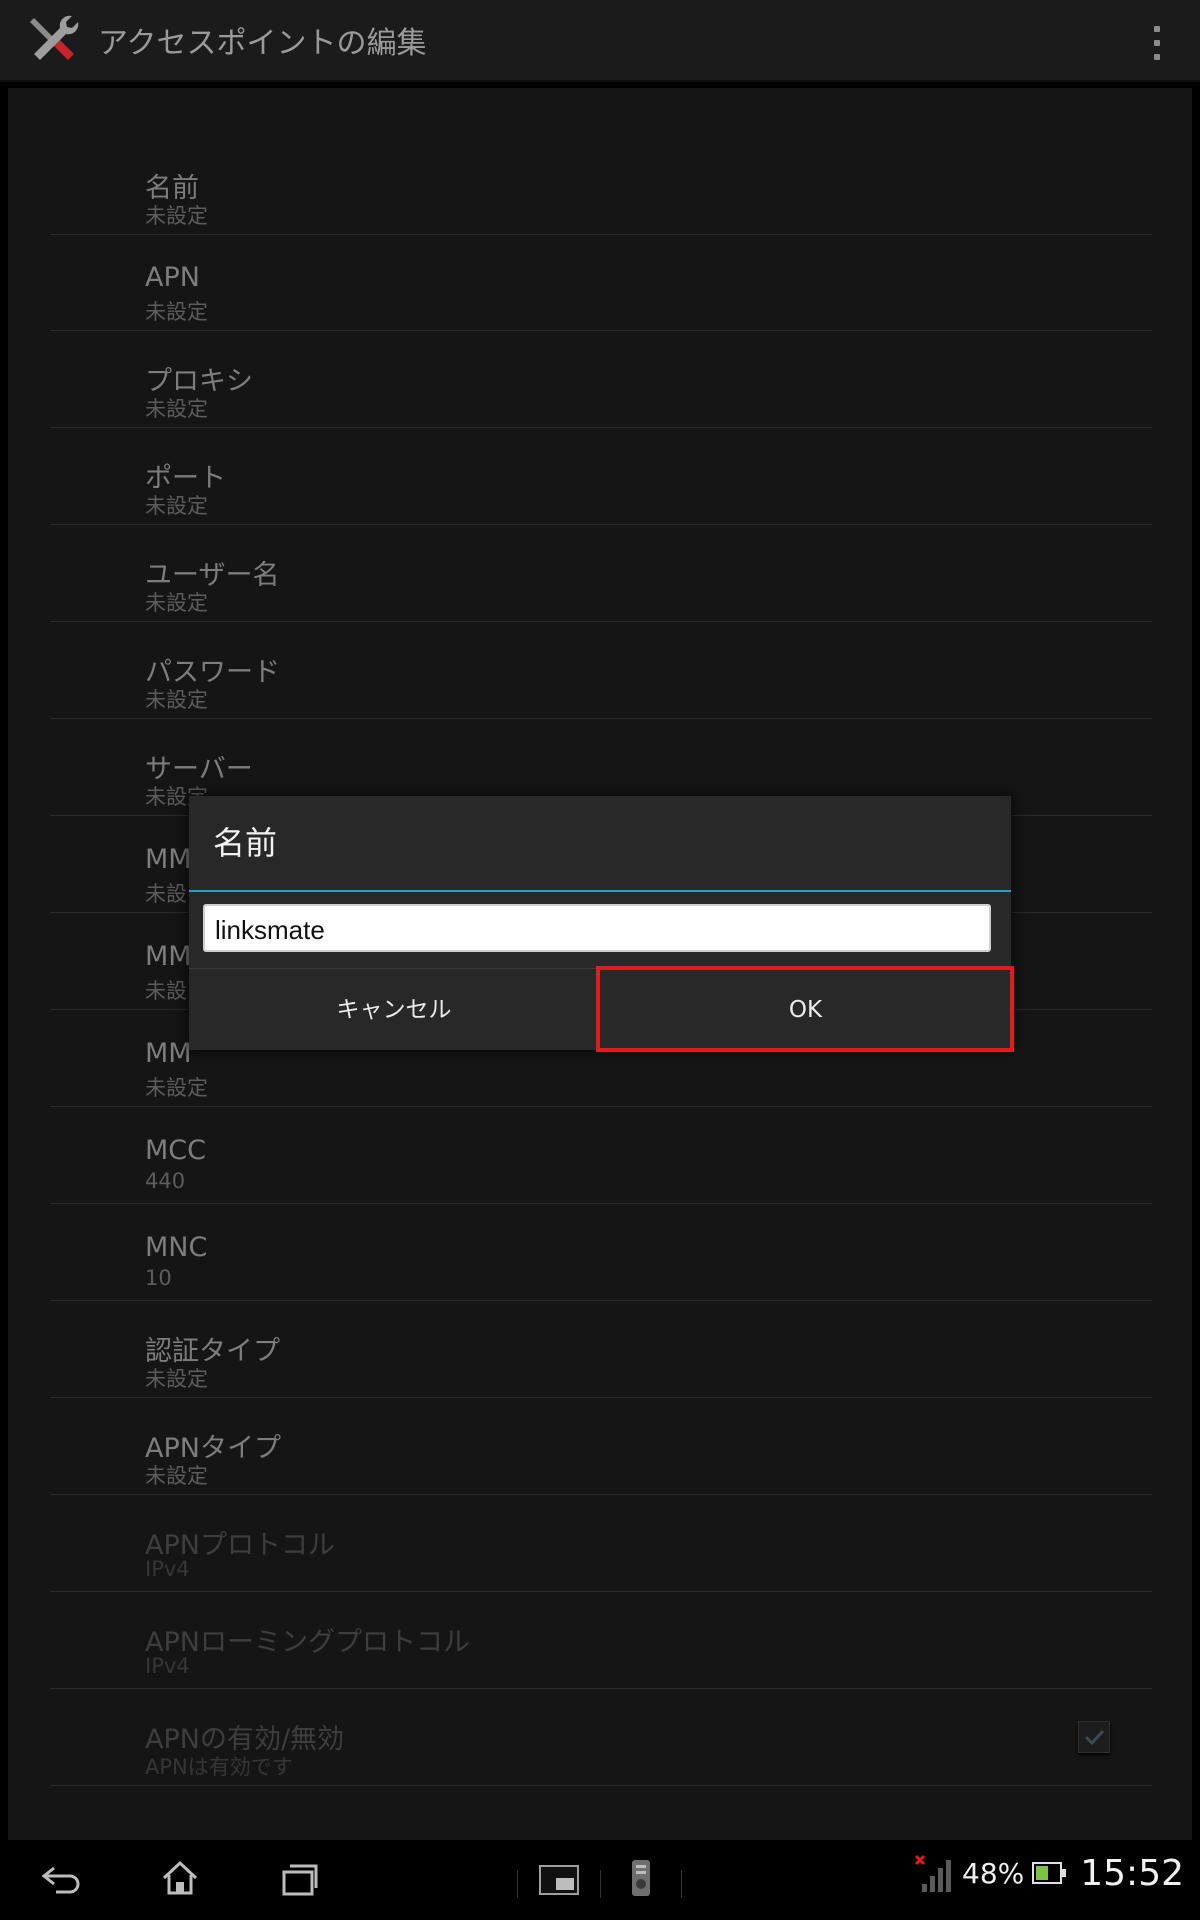 The height and width of the screenshot is (1920, 1200). Describe the element at coordinates (559, 1880) in the screenshot. I see `small-apps-icon` at that location.